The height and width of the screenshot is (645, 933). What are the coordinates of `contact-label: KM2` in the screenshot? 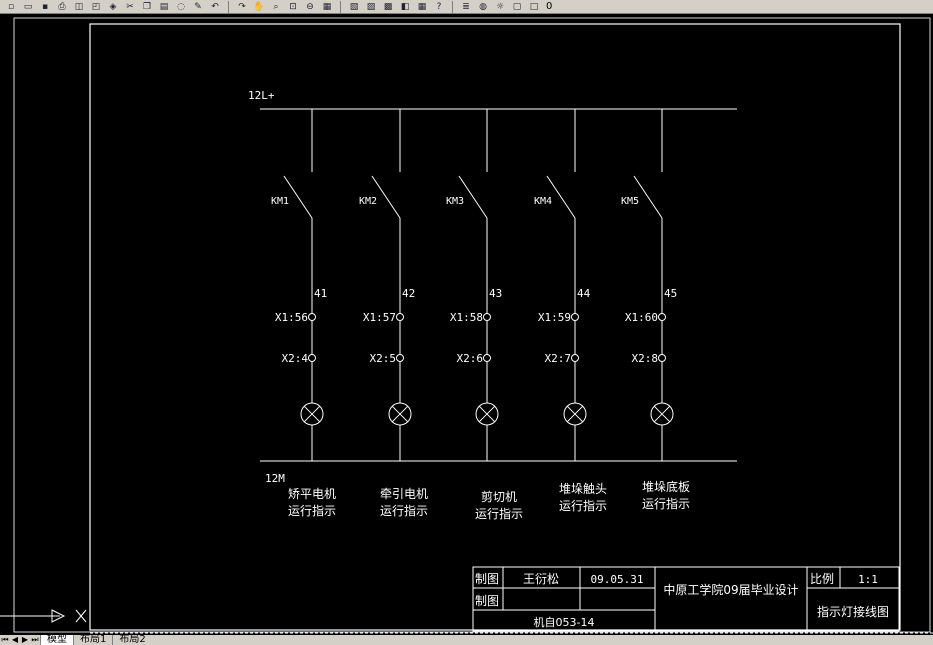 It's located at (368, 201).